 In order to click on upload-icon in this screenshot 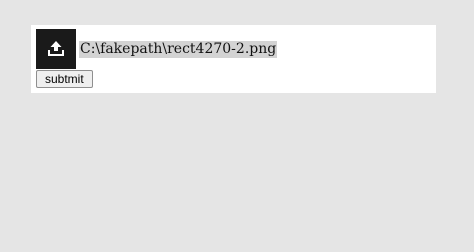, I will do `click(56, 49)`.